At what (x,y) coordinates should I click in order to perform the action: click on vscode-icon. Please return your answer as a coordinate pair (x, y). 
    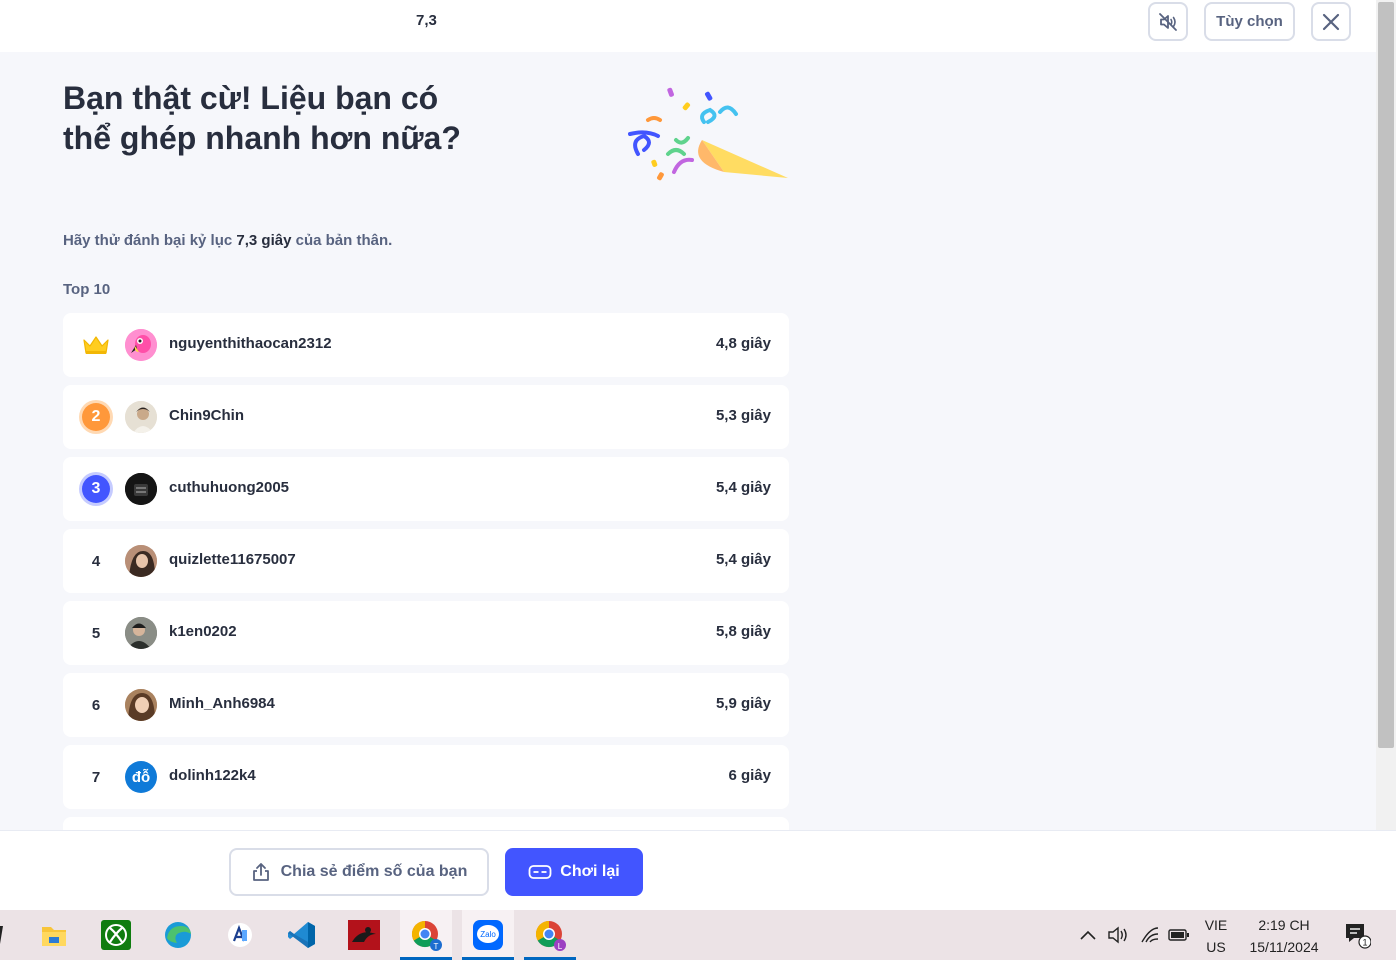
    Looking at the image, I should click on (301, 935).